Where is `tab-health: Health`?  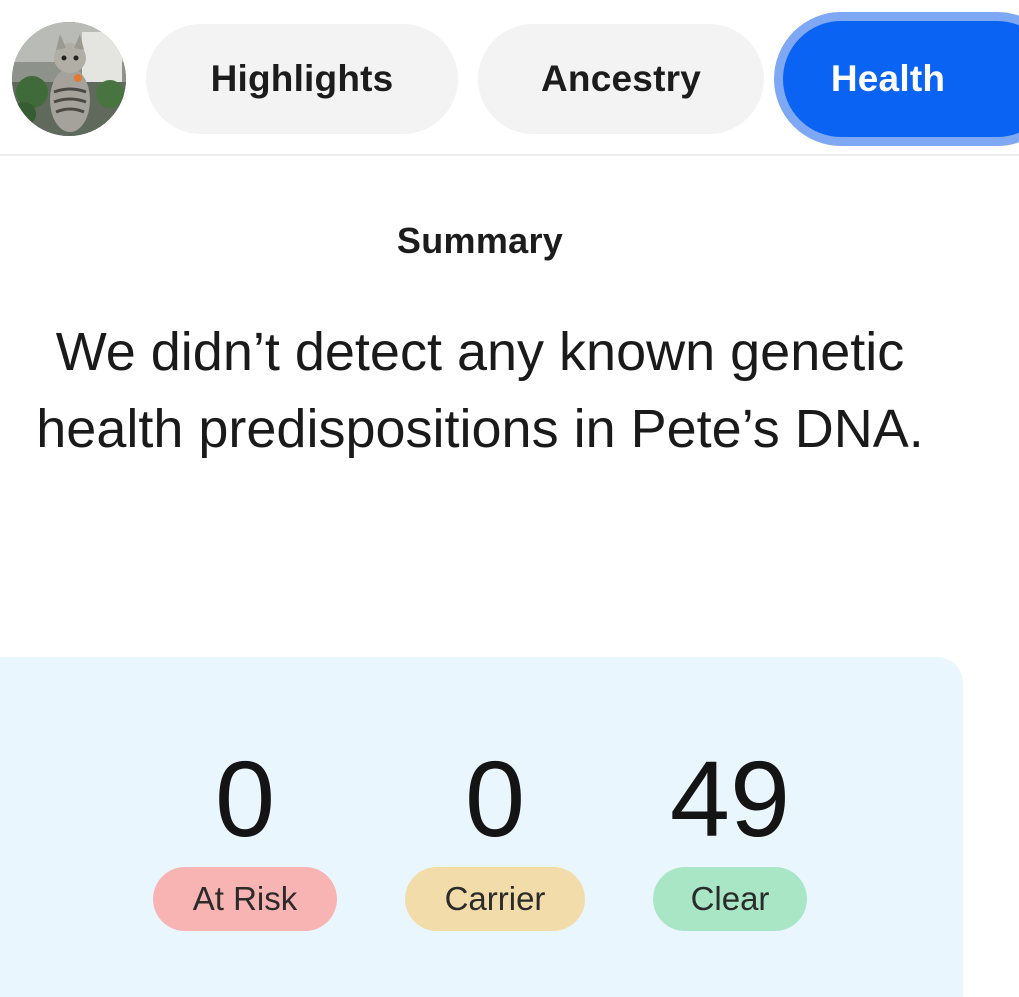
tab-health: Health is located at coordinates (896, 79).